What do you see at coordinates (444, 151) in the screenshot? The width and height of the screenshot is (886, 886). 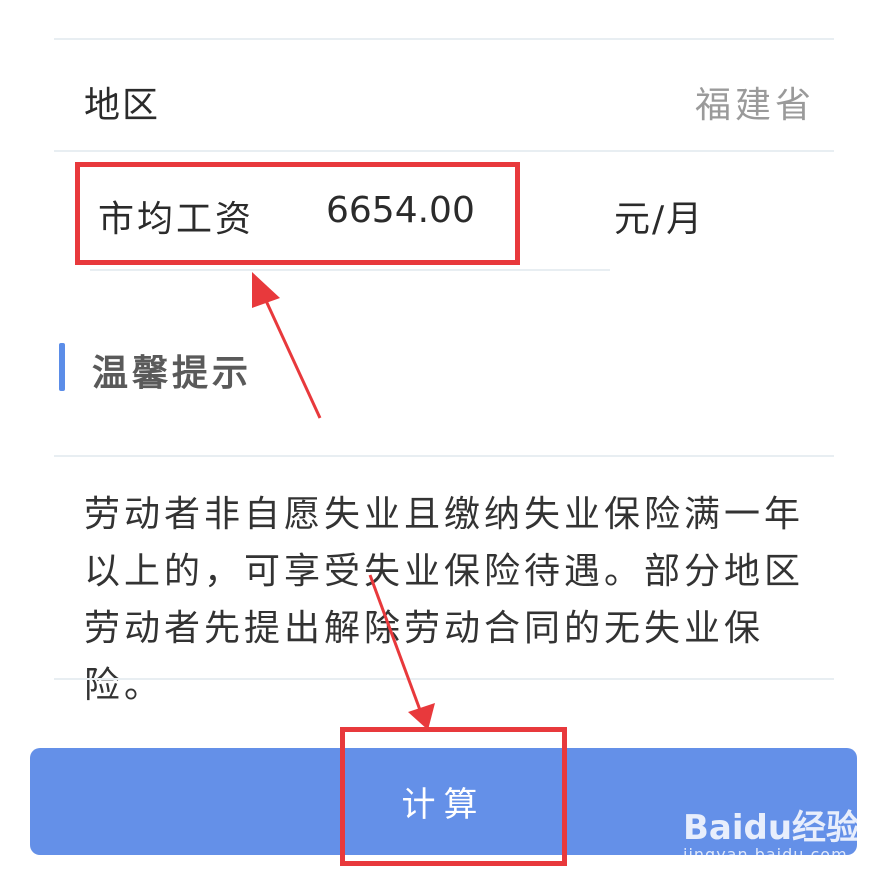 I see `divider-region` at bounding box center [444, 151].